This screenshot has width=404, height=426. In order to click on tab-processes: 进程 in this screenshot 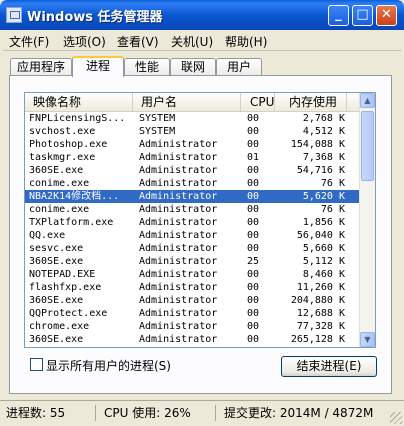, I will do `click(98, 66)`.